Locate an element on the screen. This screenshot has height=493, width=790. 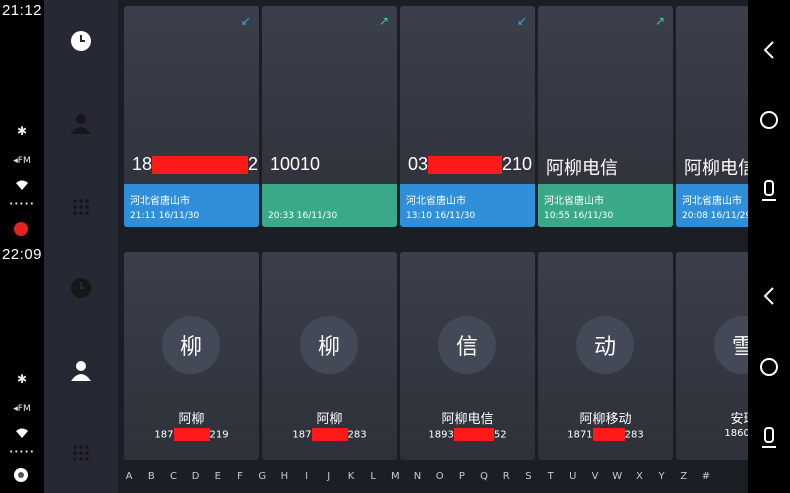
contact-name: 阿柳电信 is located at coordinates (467, 419).